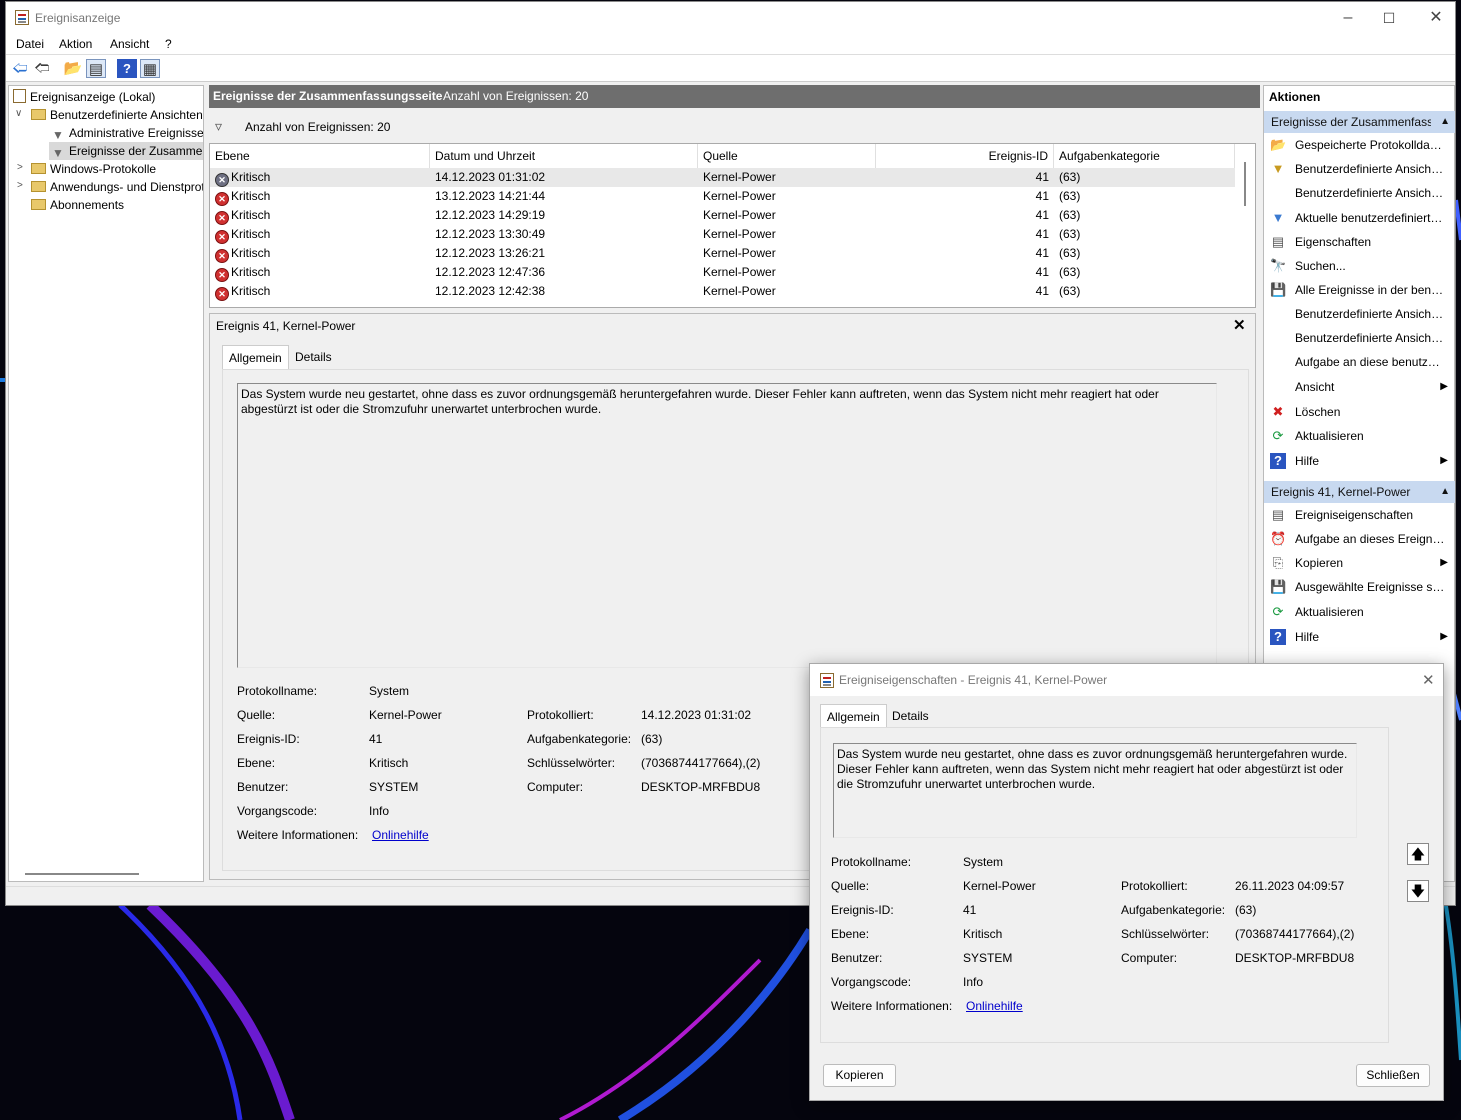 This screenshot has width=1461, height=1120. What do you see at coordinates (490, 234) in the screenshot?
I see `cell-datetime: 12.12.2023 13:30:49` at bounding box center [490, 234].